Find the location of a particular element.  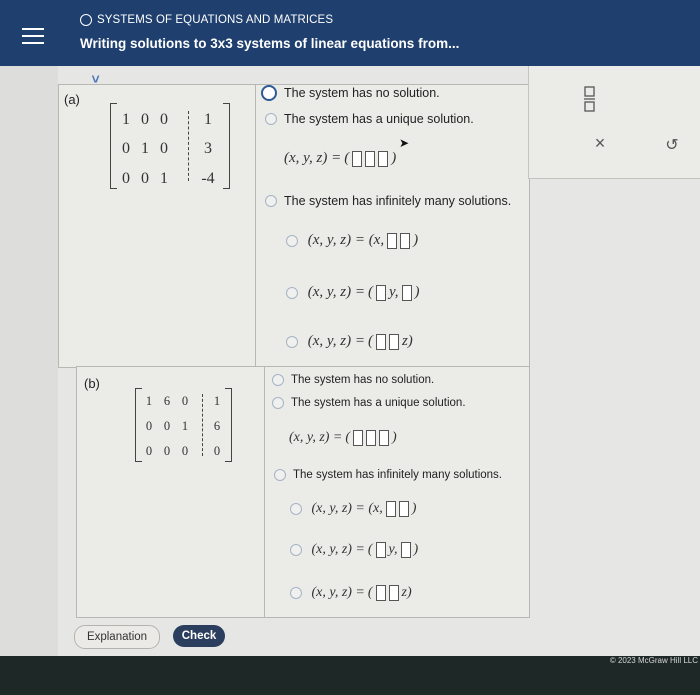

part-a-no-solution-option: The system has no solution. is located at coordinates (350, 93).